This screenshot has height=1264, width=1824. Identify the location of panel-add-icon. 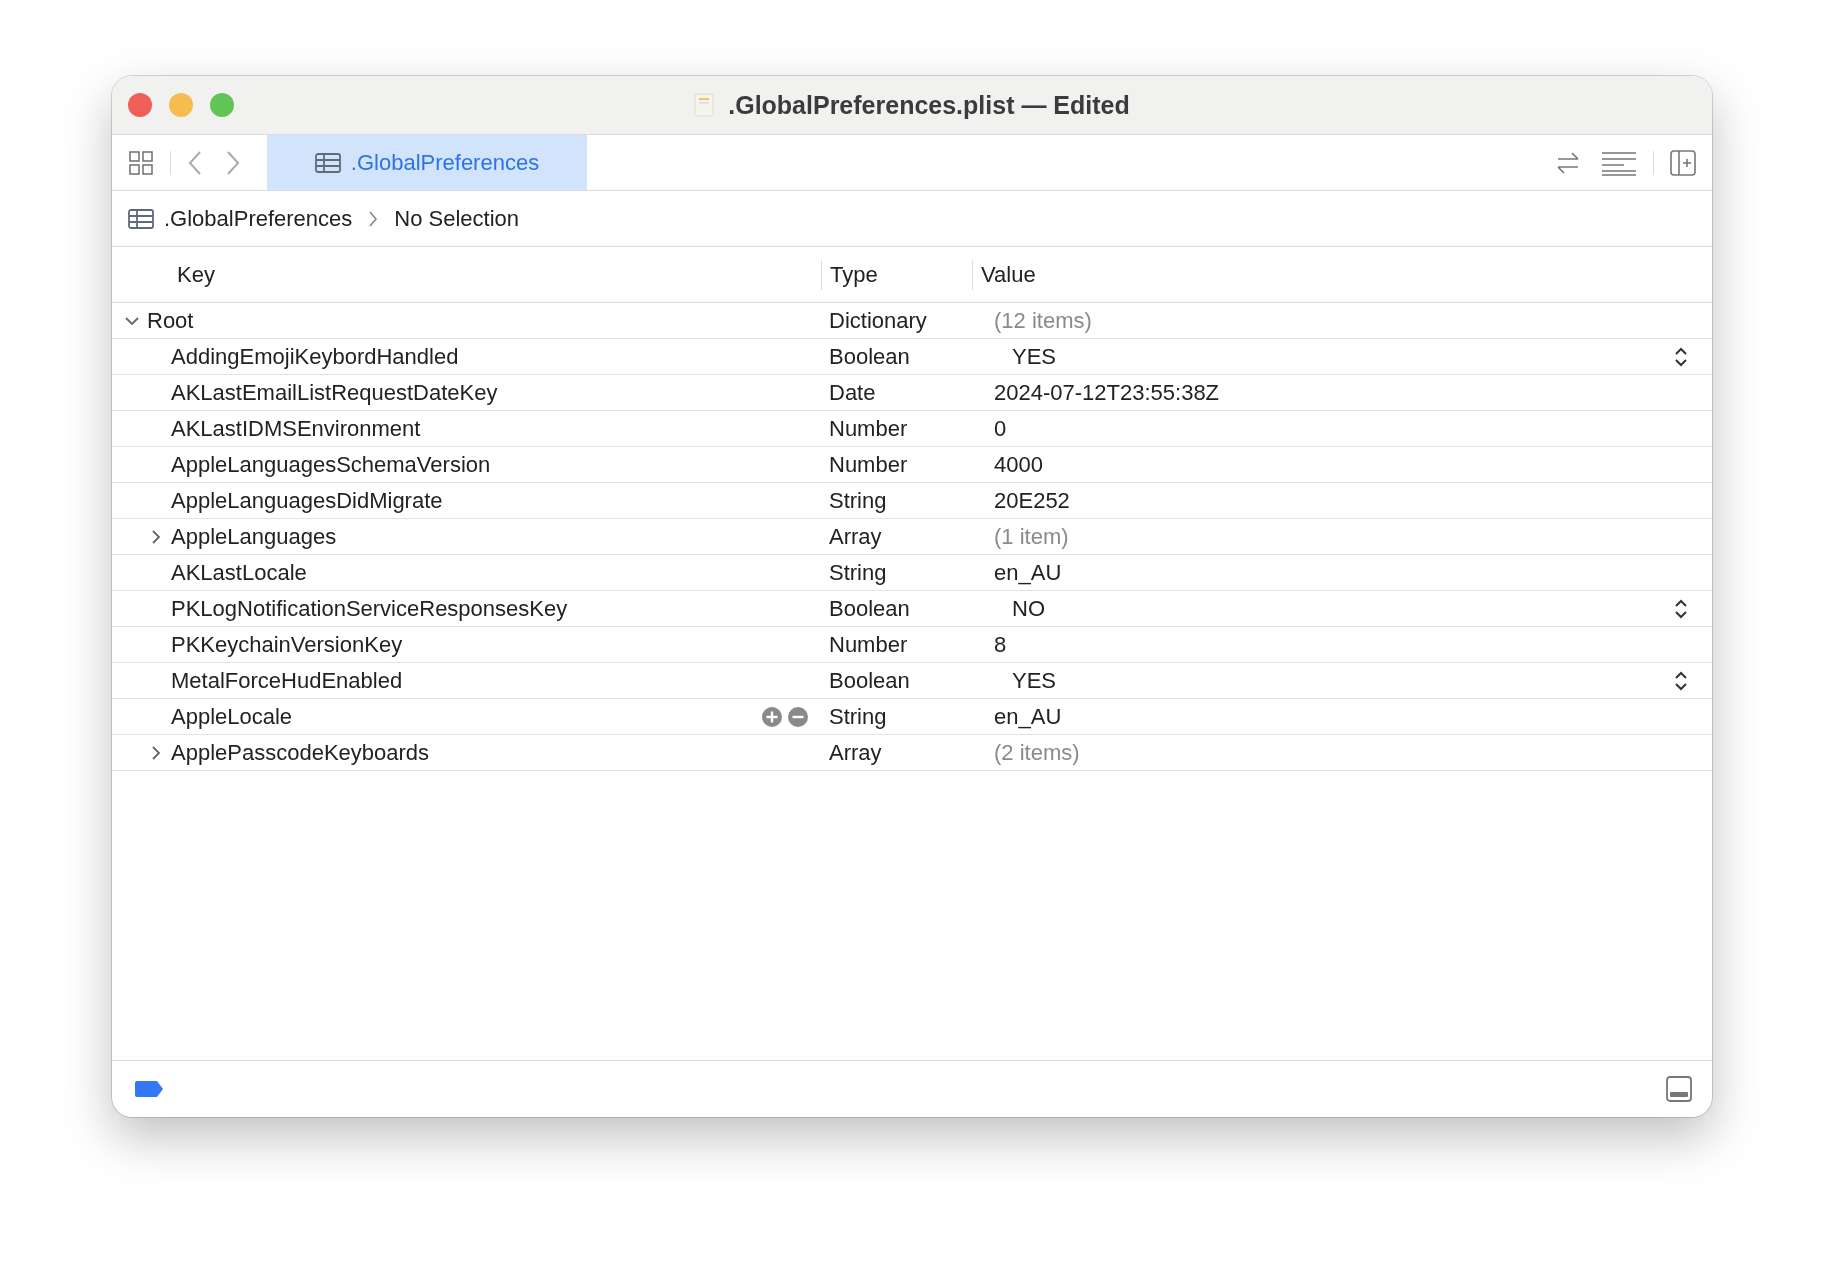
(1683, 162).